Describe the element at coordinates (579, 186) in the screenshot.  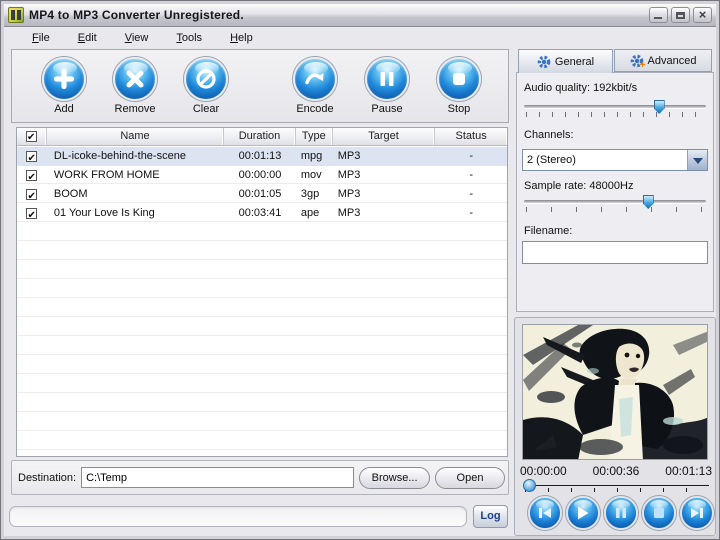
I see `sample-rate-label: Sample rate: 48000Hz` at that location.